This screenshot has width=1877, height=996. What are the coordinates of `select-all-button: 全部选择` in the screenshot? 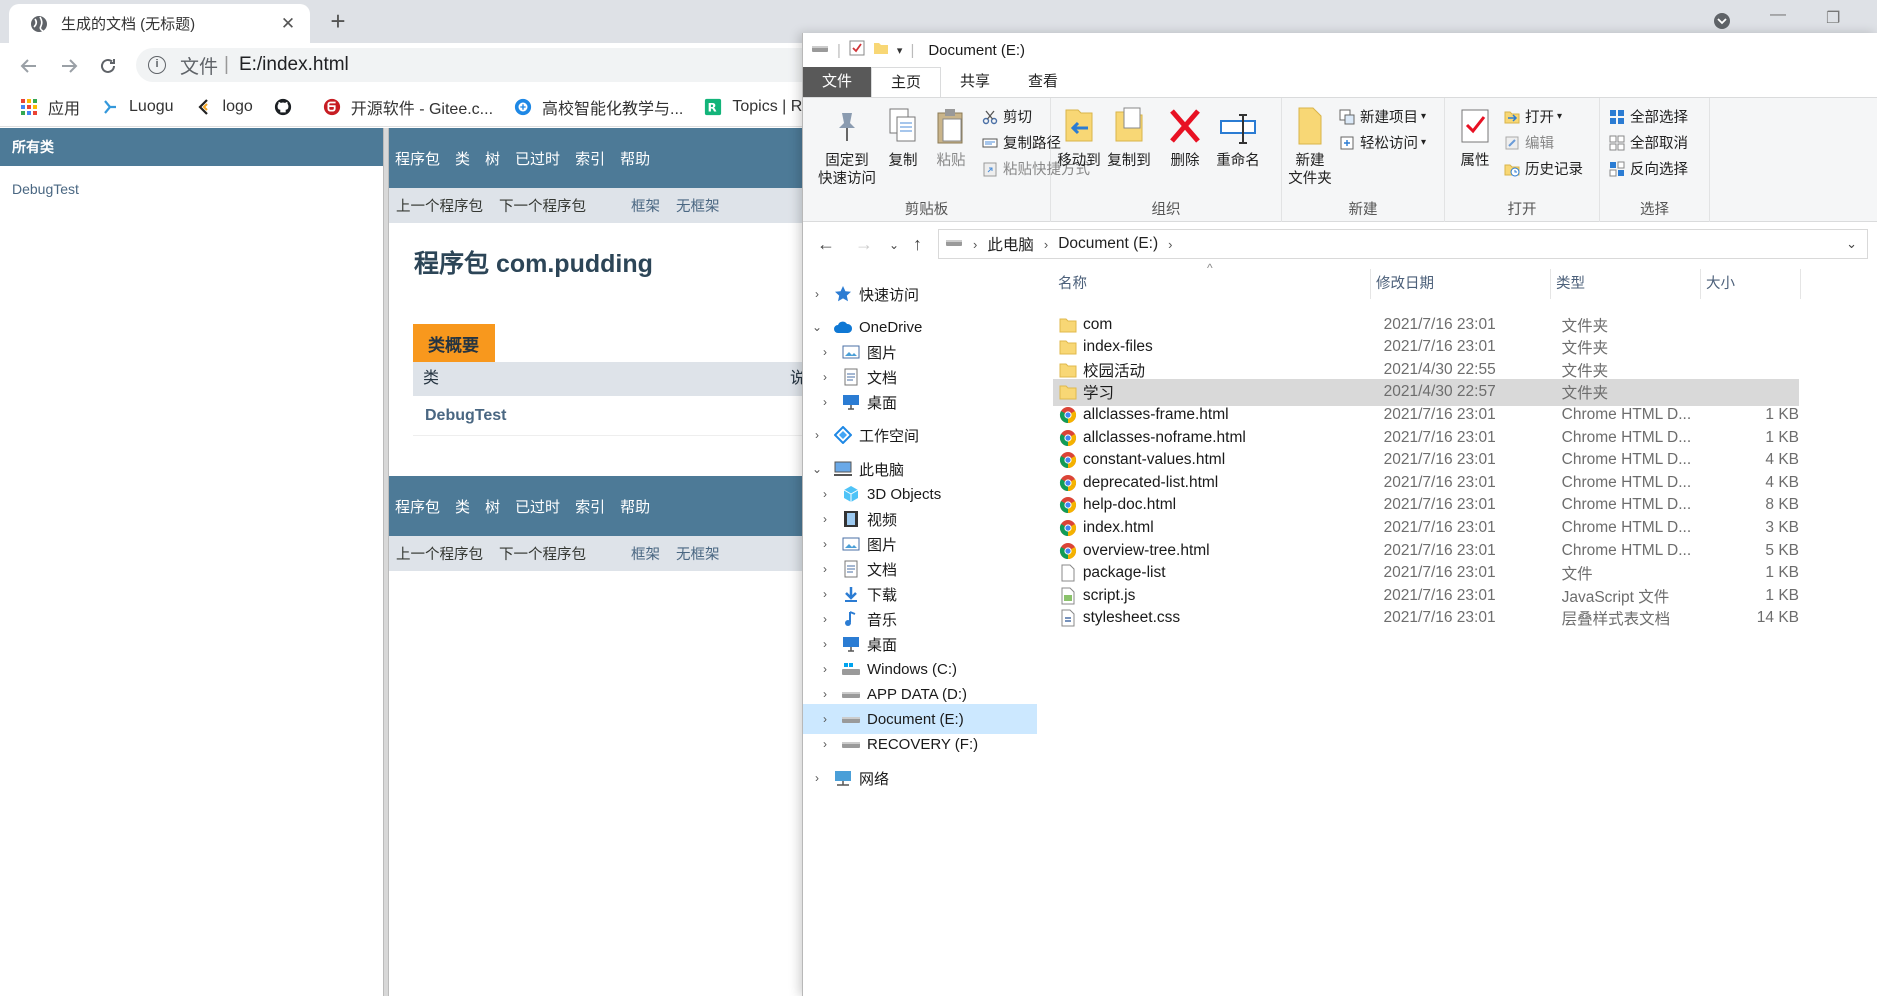 It's located at (1648, 116).